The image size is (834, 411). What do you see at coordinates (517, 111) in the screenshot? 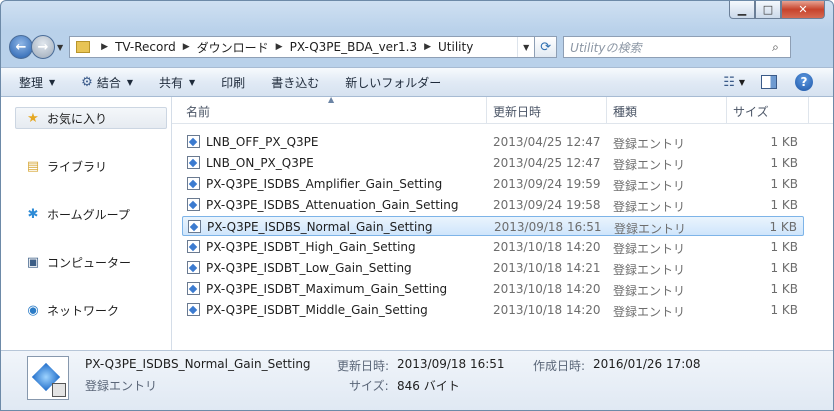
I see `column-date: 更新日時` at bounding box center [517, 111].